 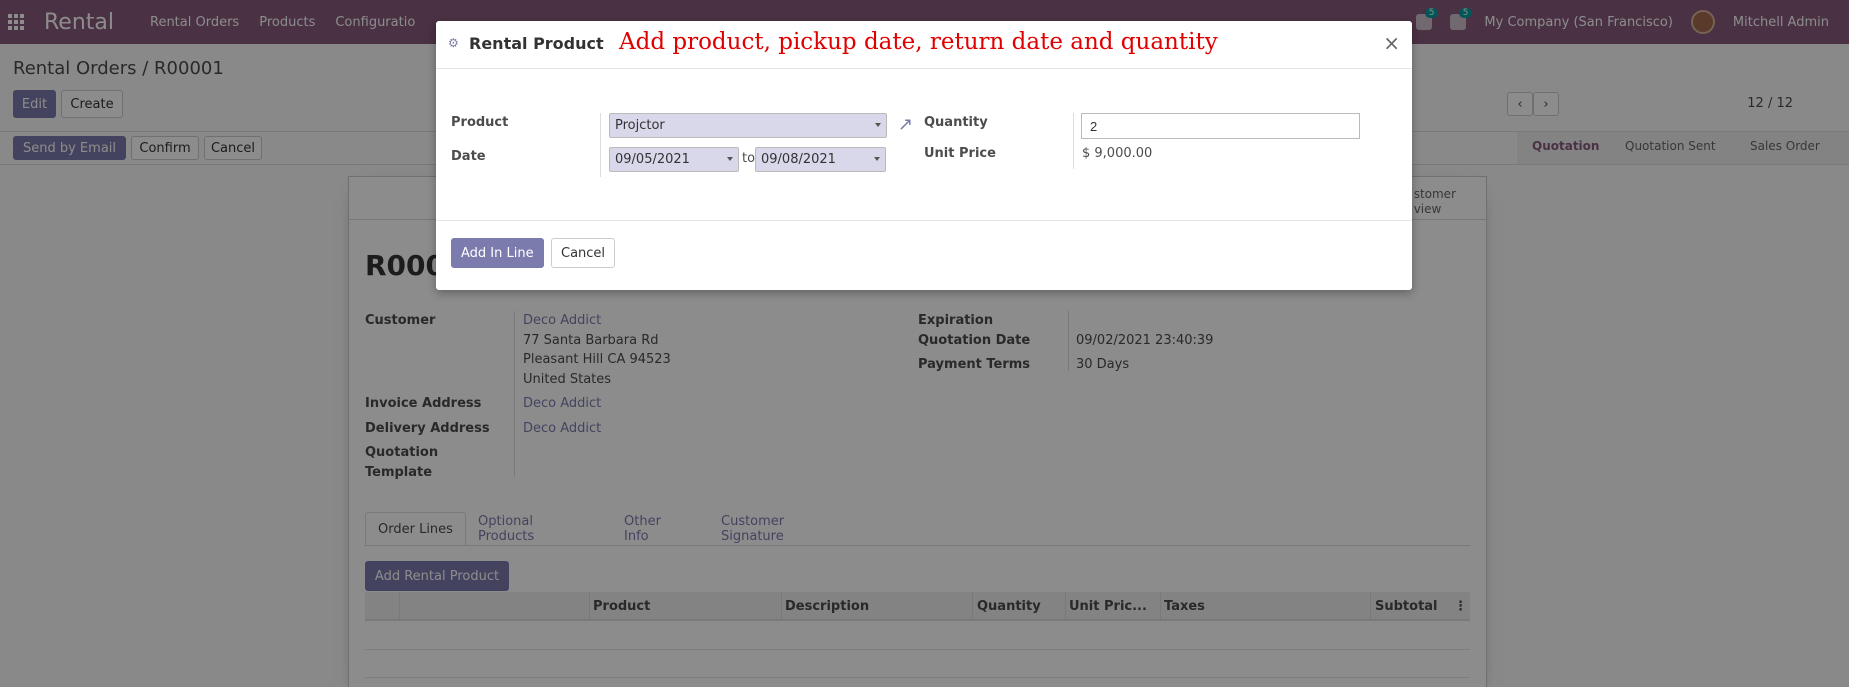 I want to click on debug-icon: ⚙, so click(x=453, y=43).